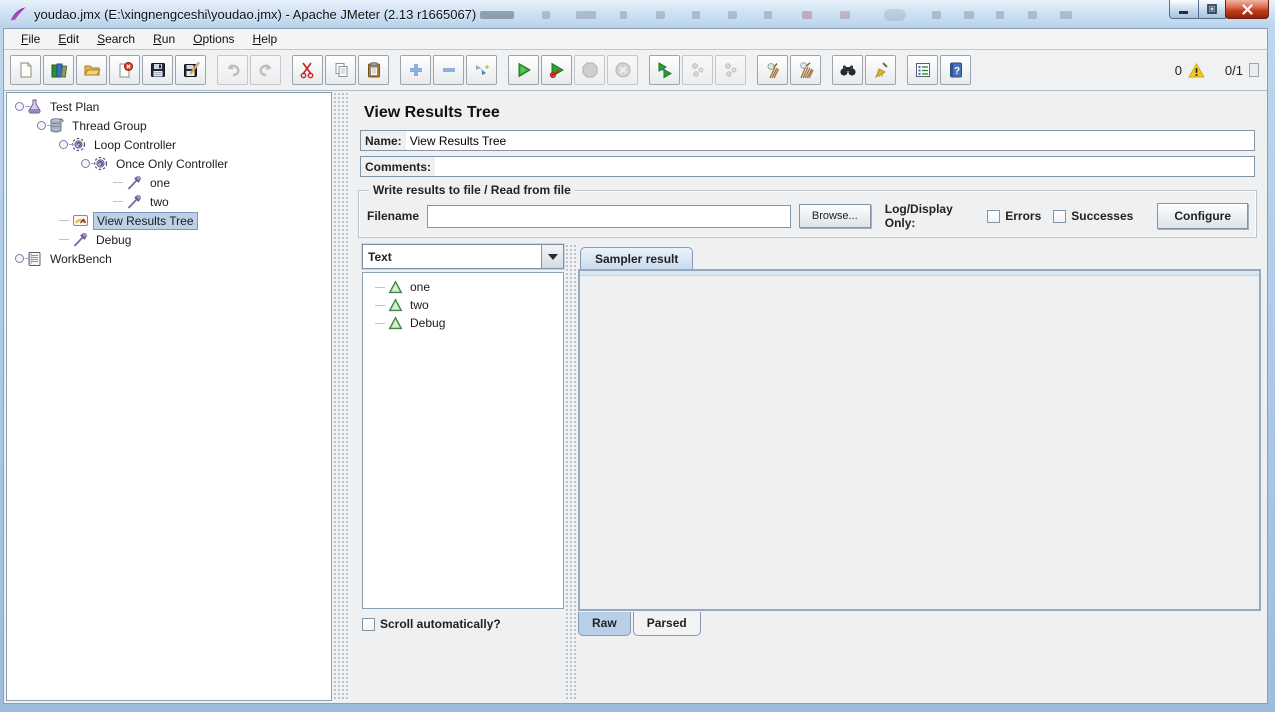 The height and width of the screenshot is (712, 1275). What do you see at coordinates (265, 39) in the screenshot?
I see `menu-help: Help` at bounding box center [265, 39].